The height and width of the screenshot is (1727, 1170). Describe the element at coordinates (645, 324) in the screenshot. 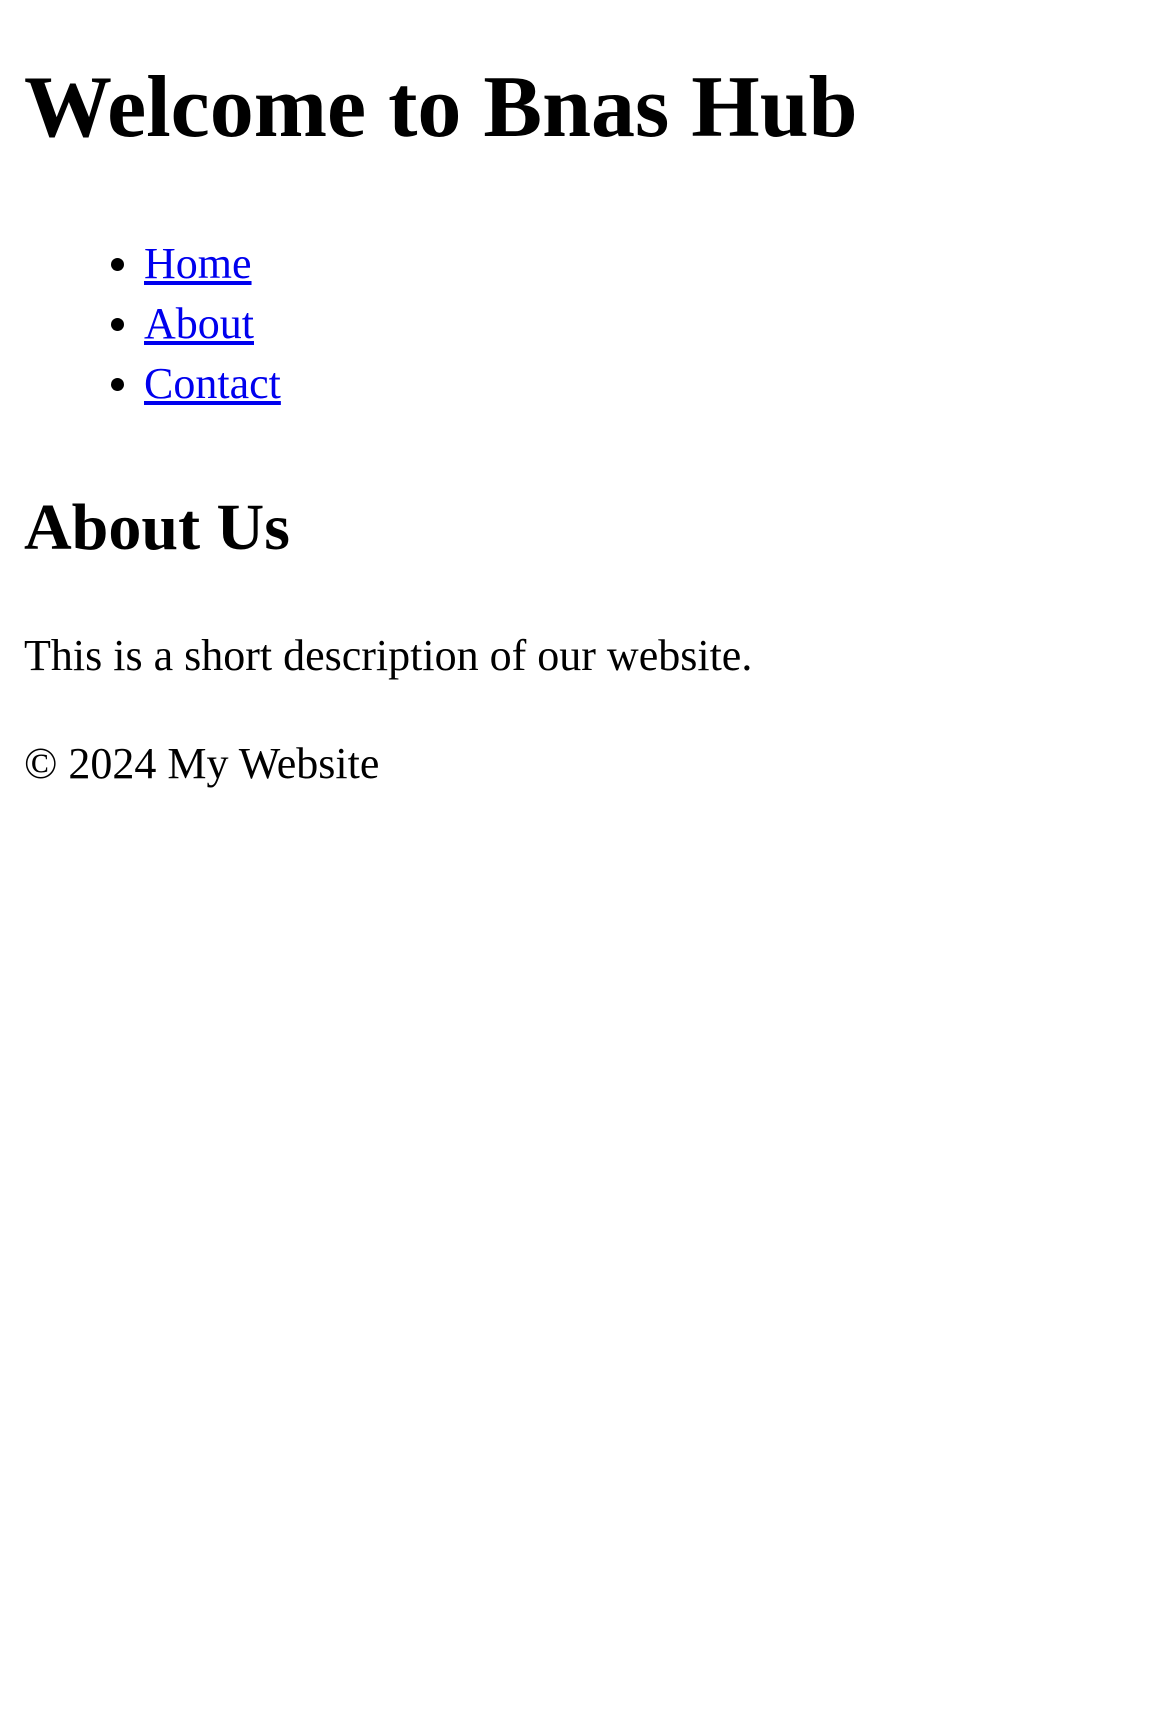

I see `nav-item-about: About` at that location.